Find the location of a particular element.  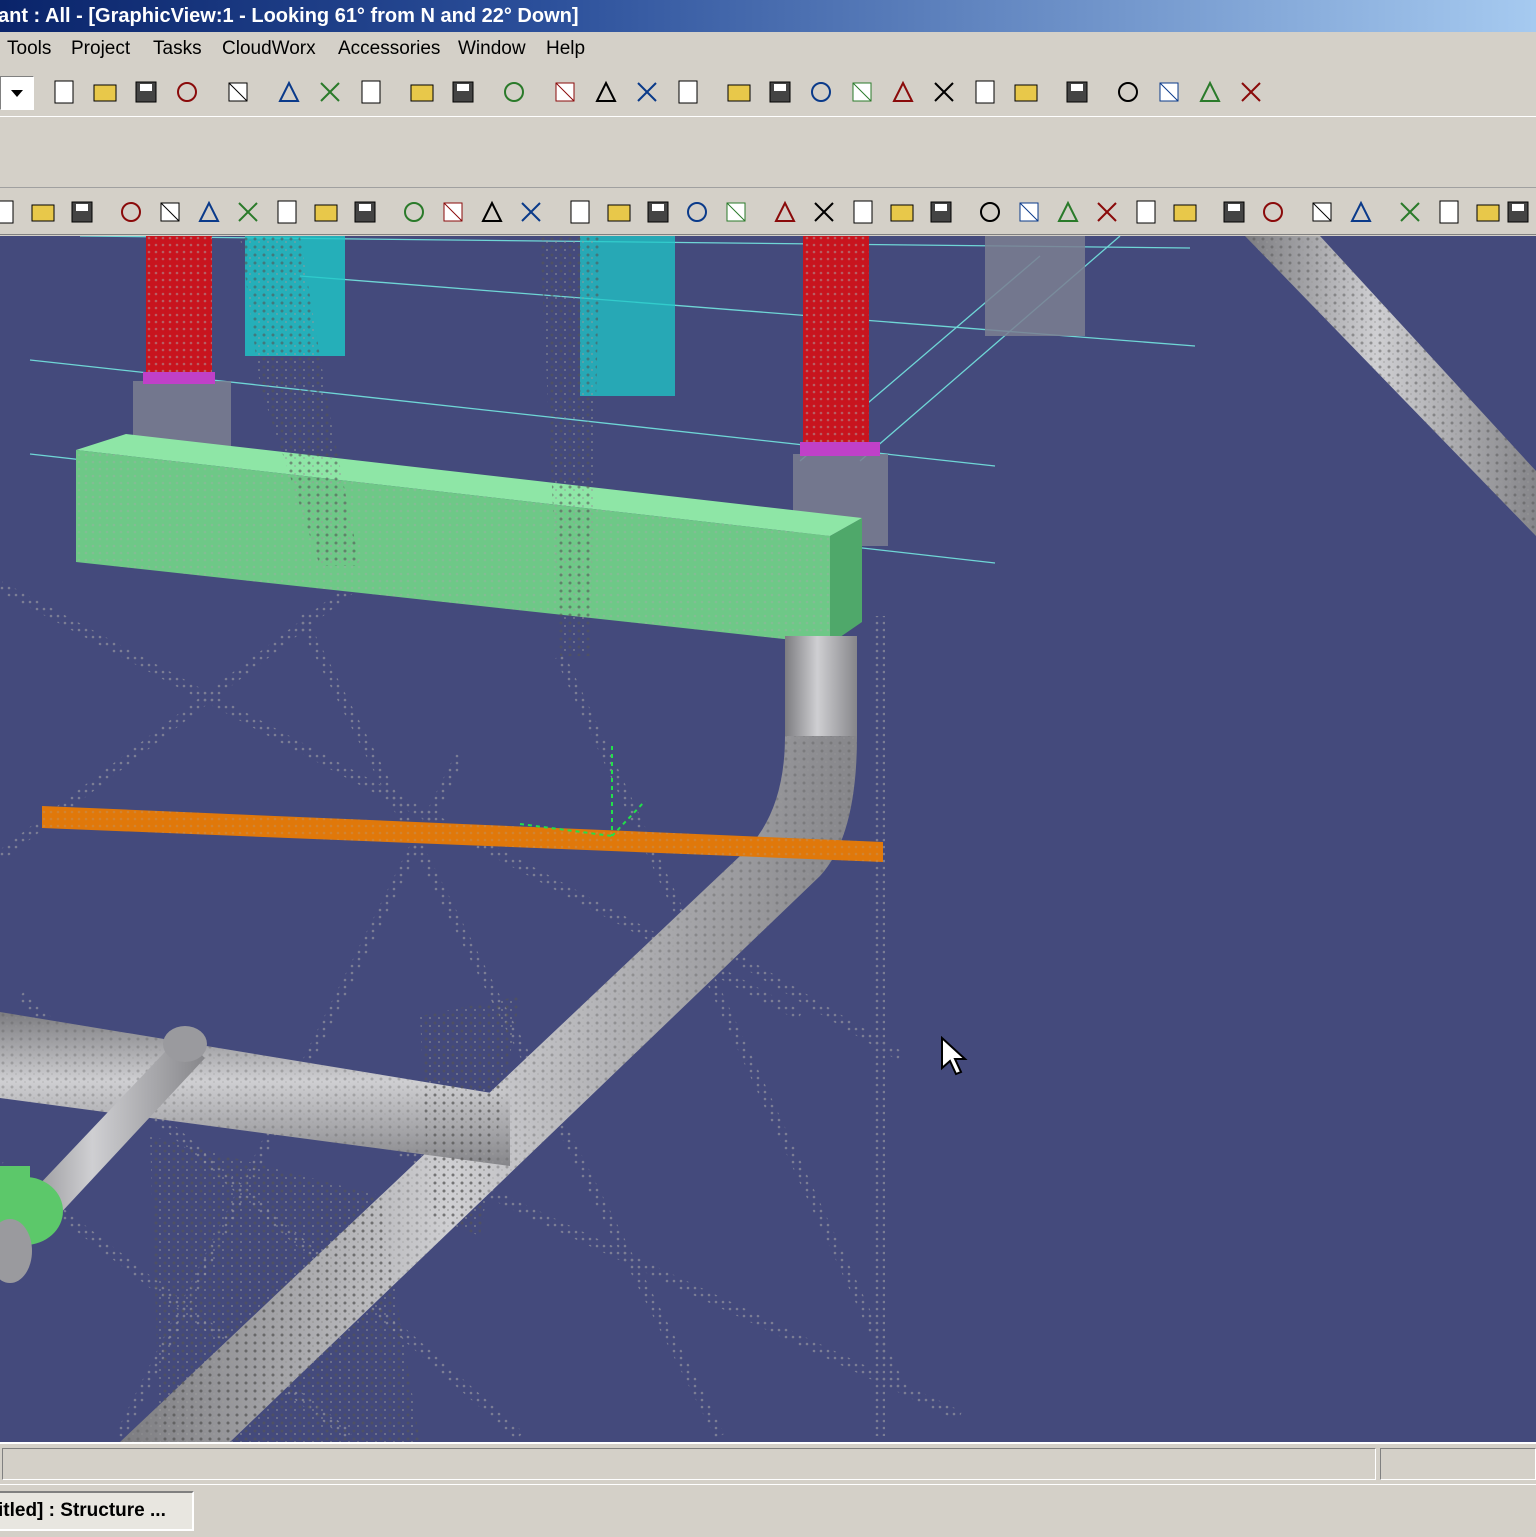

menu-accessories: Accessories is located at coordinates (389, 49).